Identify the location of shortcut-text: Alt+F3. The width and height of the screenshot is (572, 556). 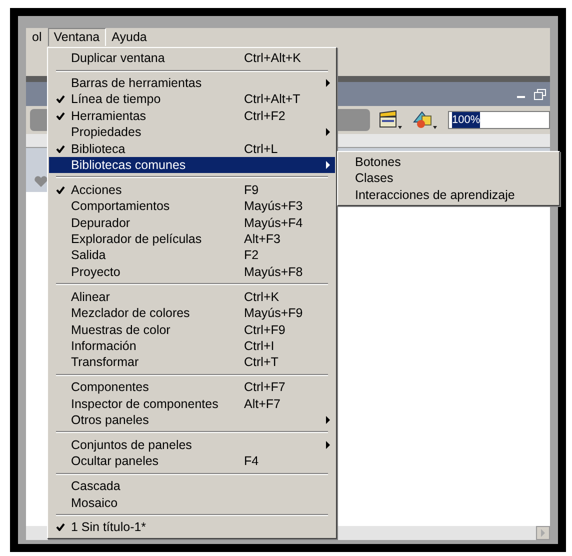
(262, 239).